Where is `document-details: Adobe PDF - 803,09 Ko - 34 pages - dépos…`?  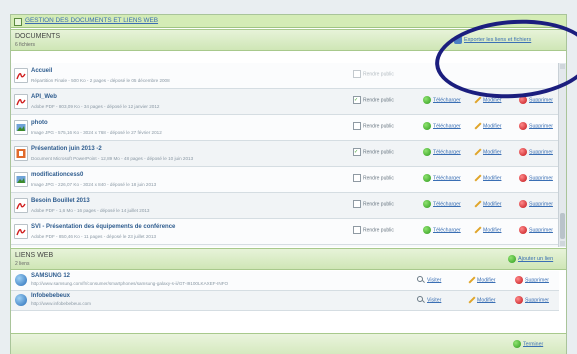 document-details: Adobe PDF - 803,09 Ko - 34 pages - dépos… is located at coordinates (95, 106).